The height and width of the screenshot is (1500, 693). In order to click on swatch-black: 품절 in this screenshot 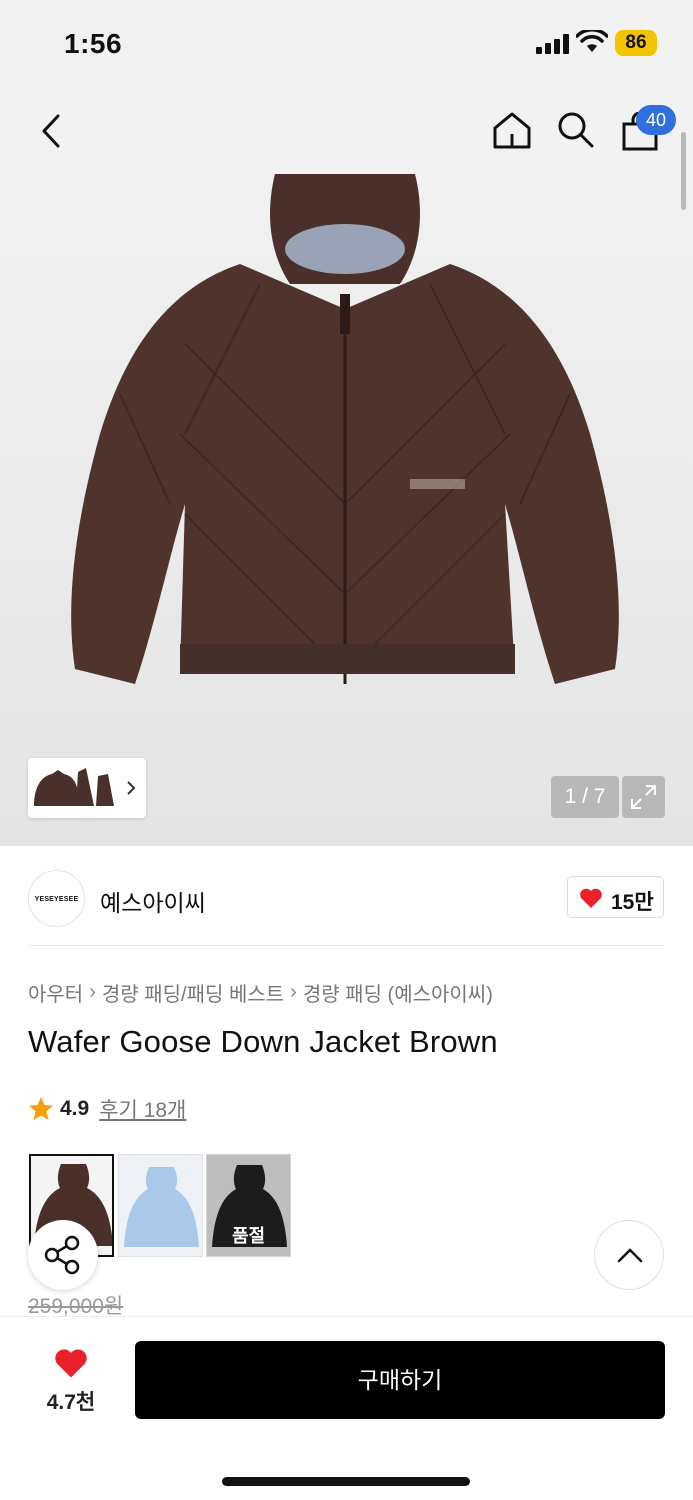, I will do `click(248, 1205)`.